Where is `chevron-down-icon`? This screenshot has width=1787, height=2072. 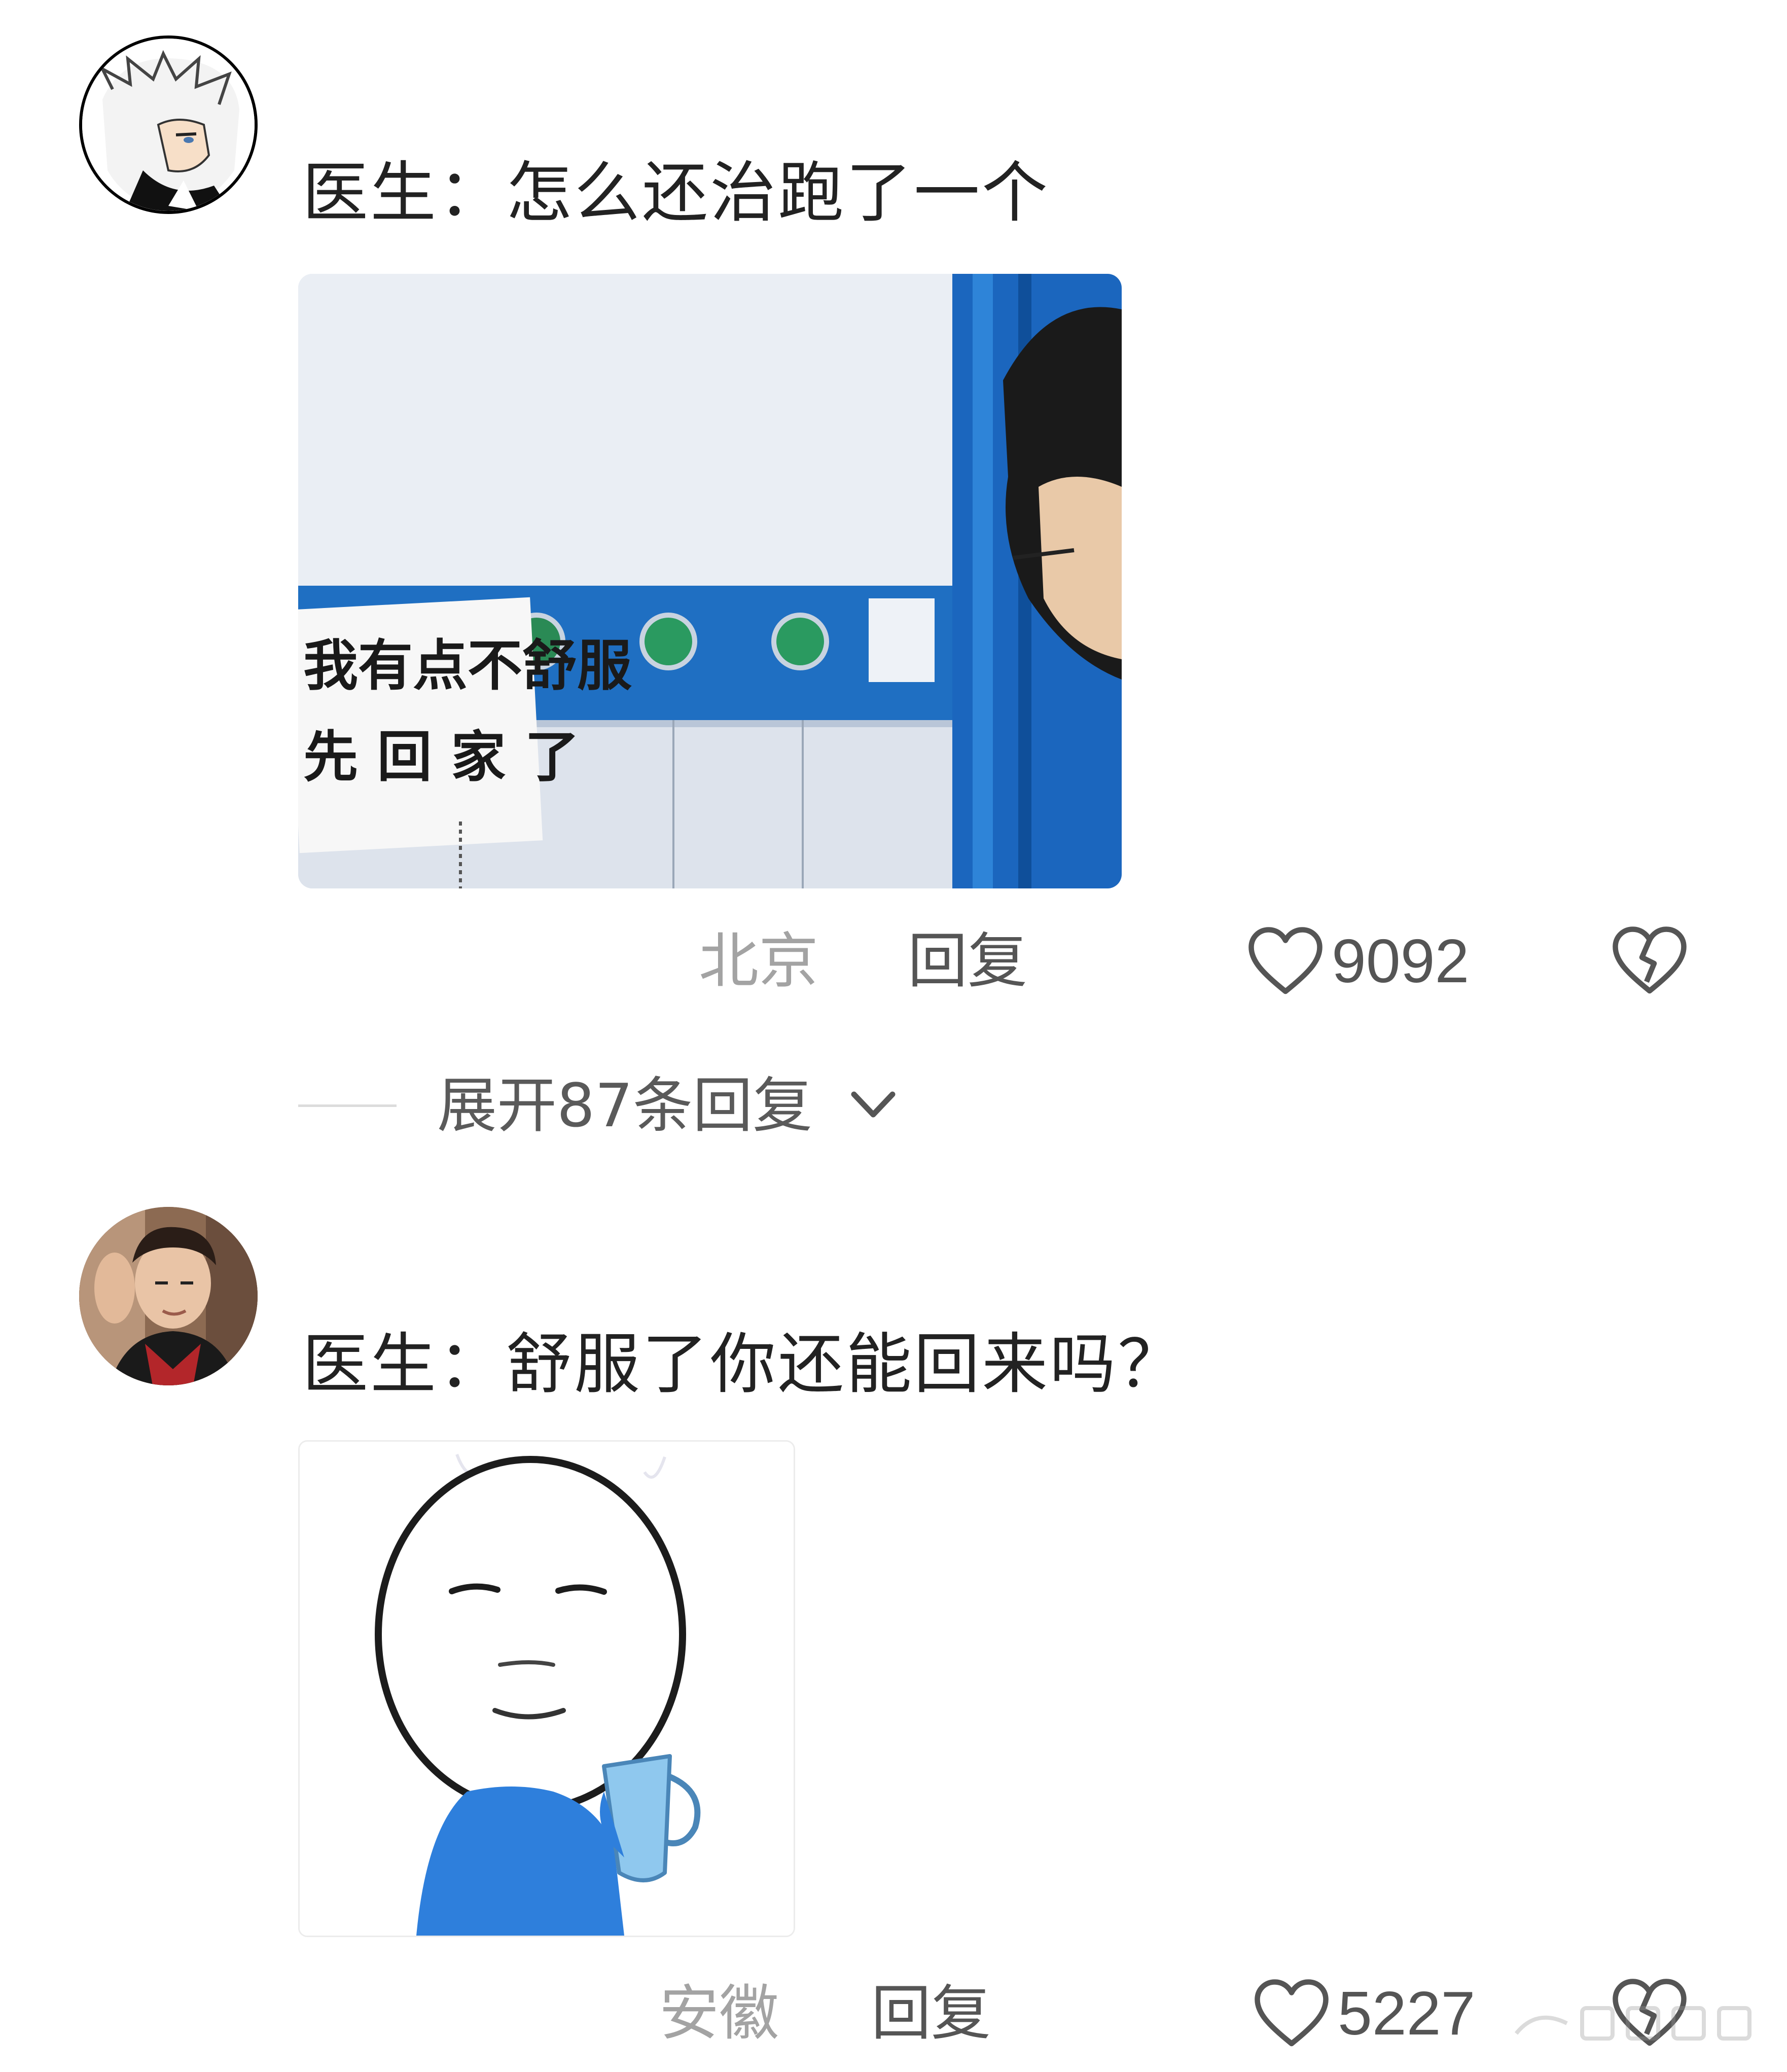
chevron-down-icon is located at coordinates (873, 1105).